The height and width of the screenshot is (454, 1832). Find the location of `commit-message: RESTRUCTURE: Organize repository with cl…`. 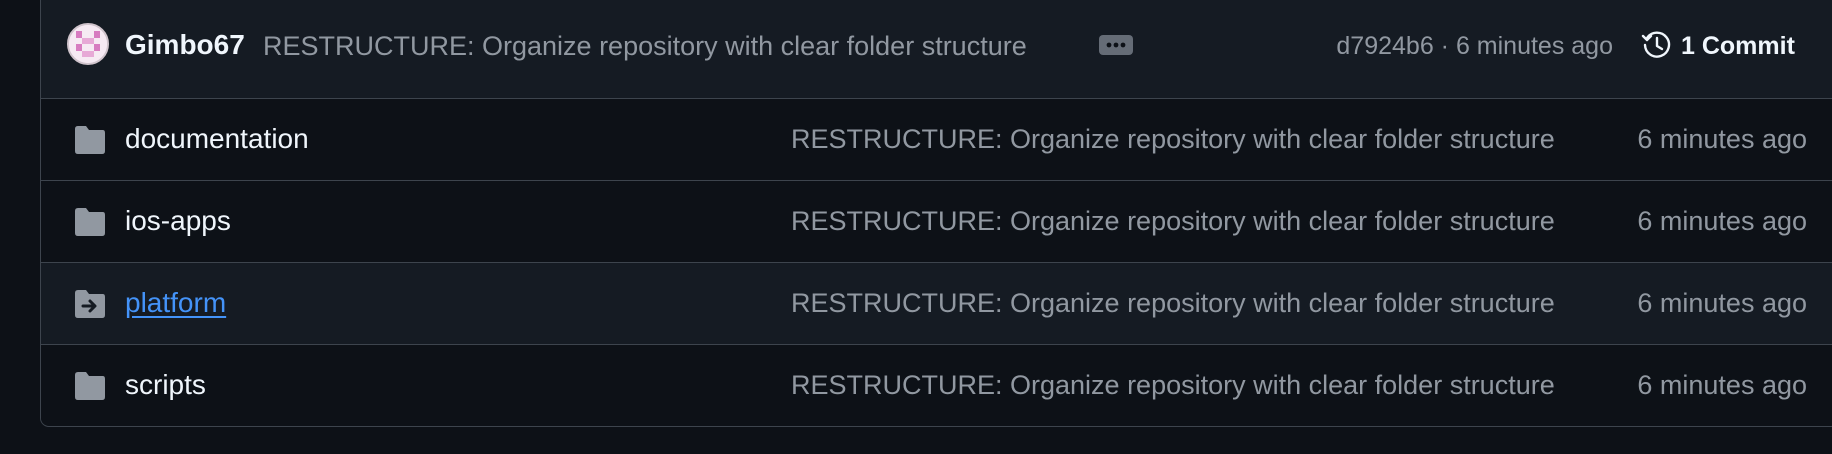

commit-message: RESTRUCTURE: Organize repository with cl… is located at coordinates (645, 46).